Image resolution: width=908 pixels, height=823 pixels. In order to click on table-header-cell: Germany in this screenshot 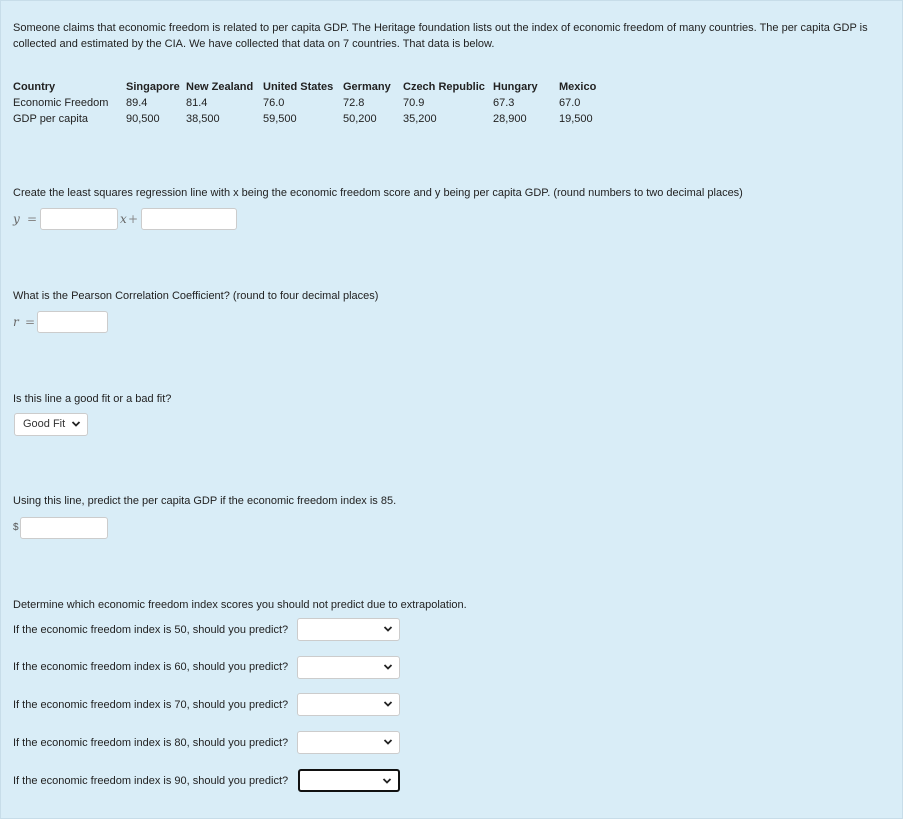, I will do `click(367, 87)`.